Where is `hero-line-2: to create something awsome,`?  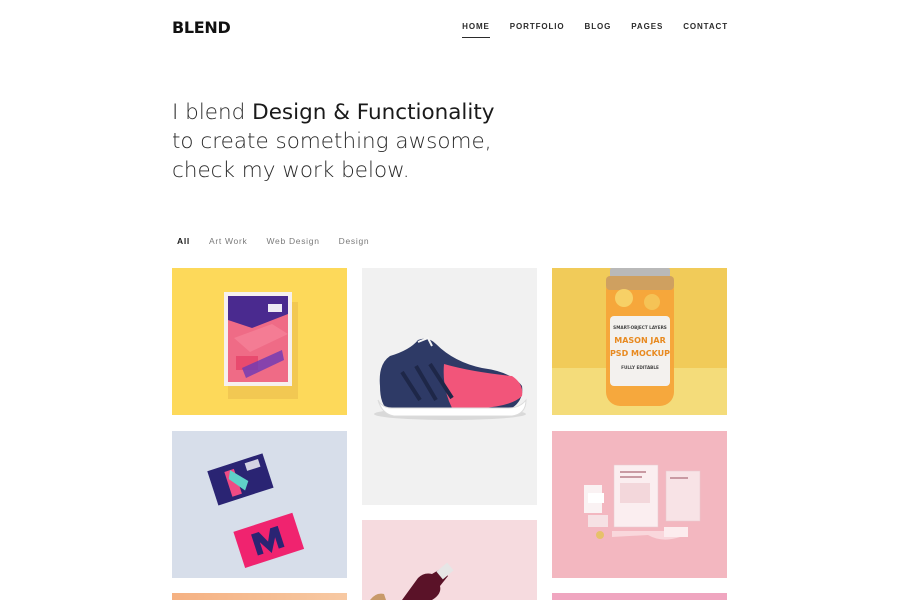 hero-line-2: to create something awsome, is located at coordinates (332, 141).